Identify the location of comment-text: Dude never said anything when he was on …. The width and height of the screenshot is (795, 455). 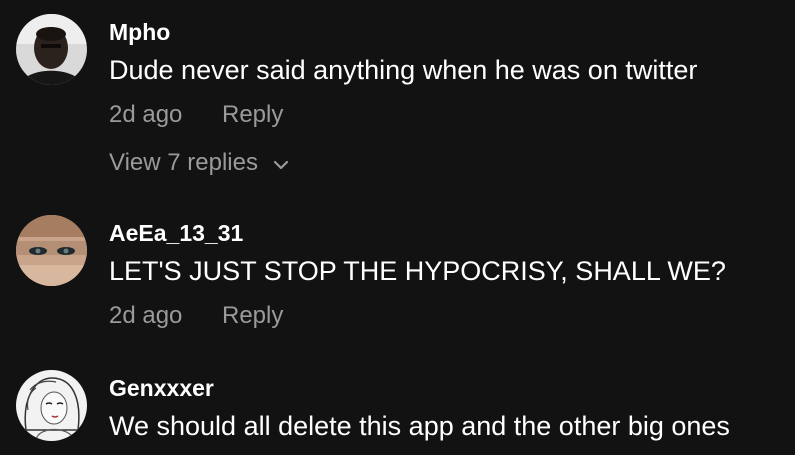
(403, 70).